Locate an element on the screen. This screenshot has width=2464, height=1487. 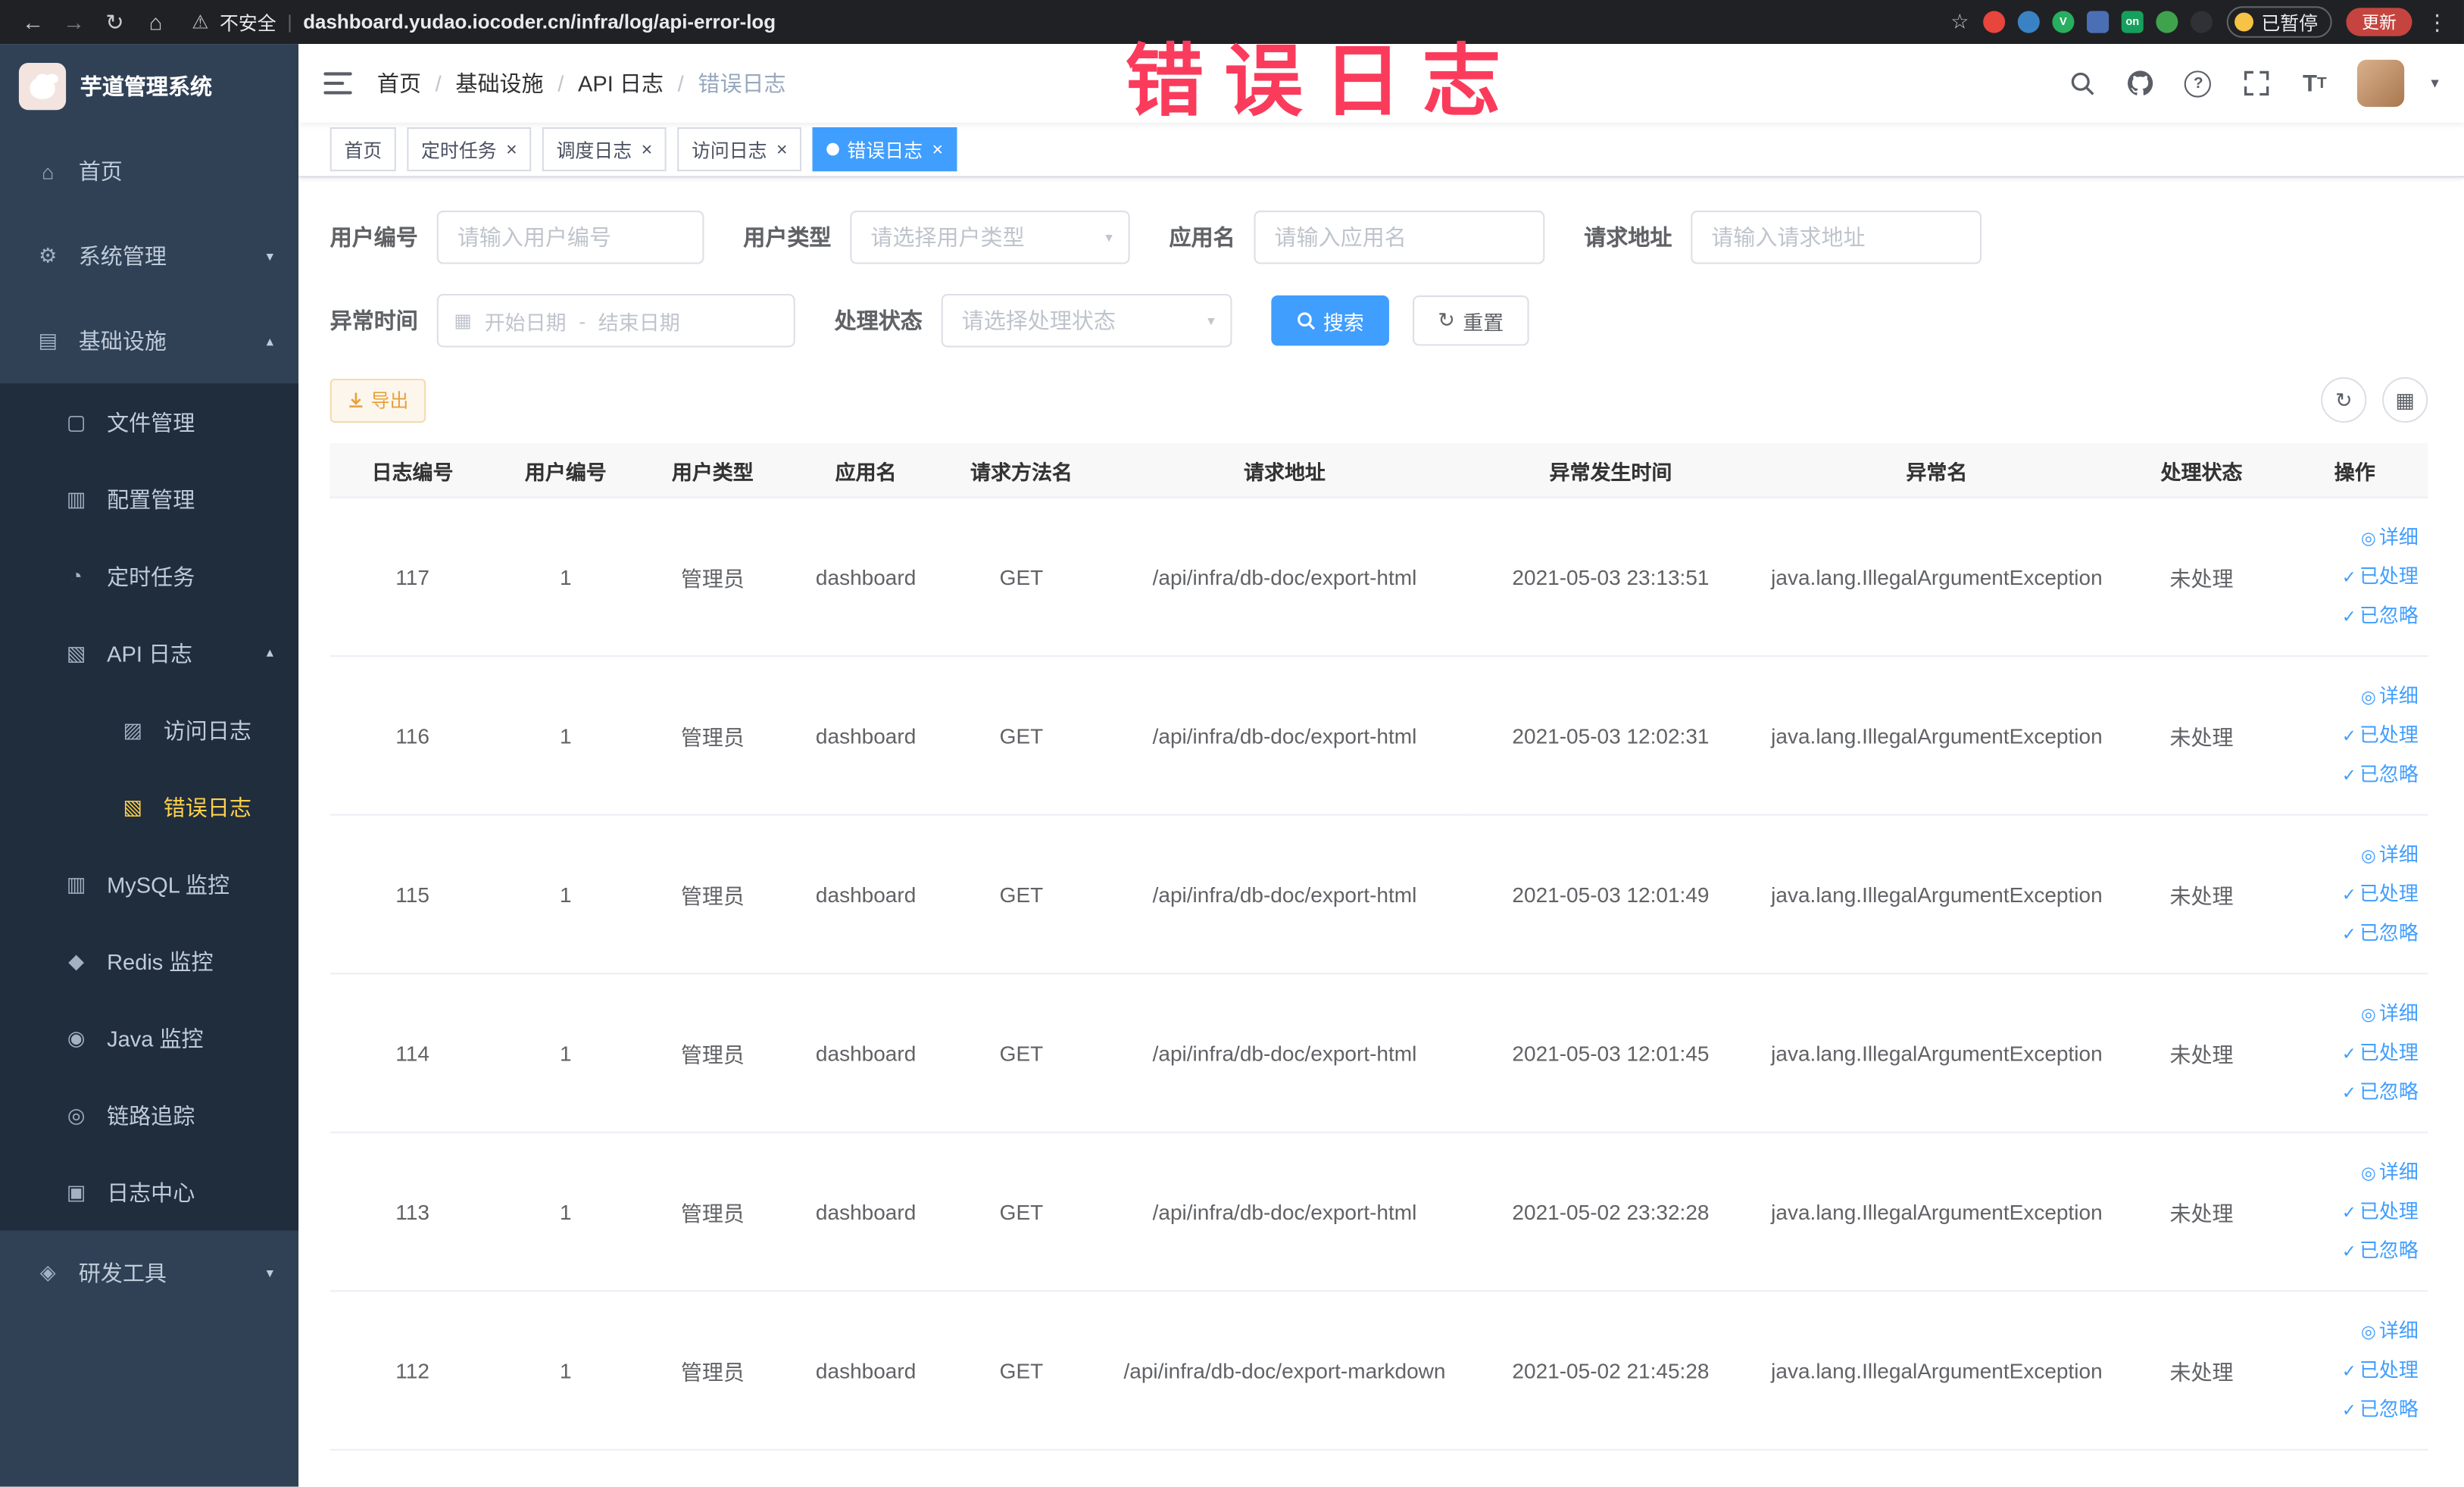
sidebar-item: ◆ Redis 监控 is located at coordinates (149, 961).